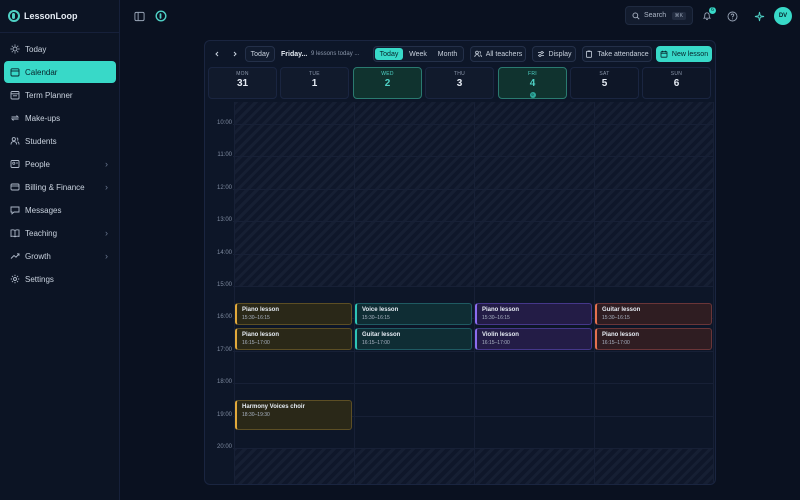  What do you see at coordinates (235, 54) in the screenshot?
I see `next-button` at bounding box center [235, 54].